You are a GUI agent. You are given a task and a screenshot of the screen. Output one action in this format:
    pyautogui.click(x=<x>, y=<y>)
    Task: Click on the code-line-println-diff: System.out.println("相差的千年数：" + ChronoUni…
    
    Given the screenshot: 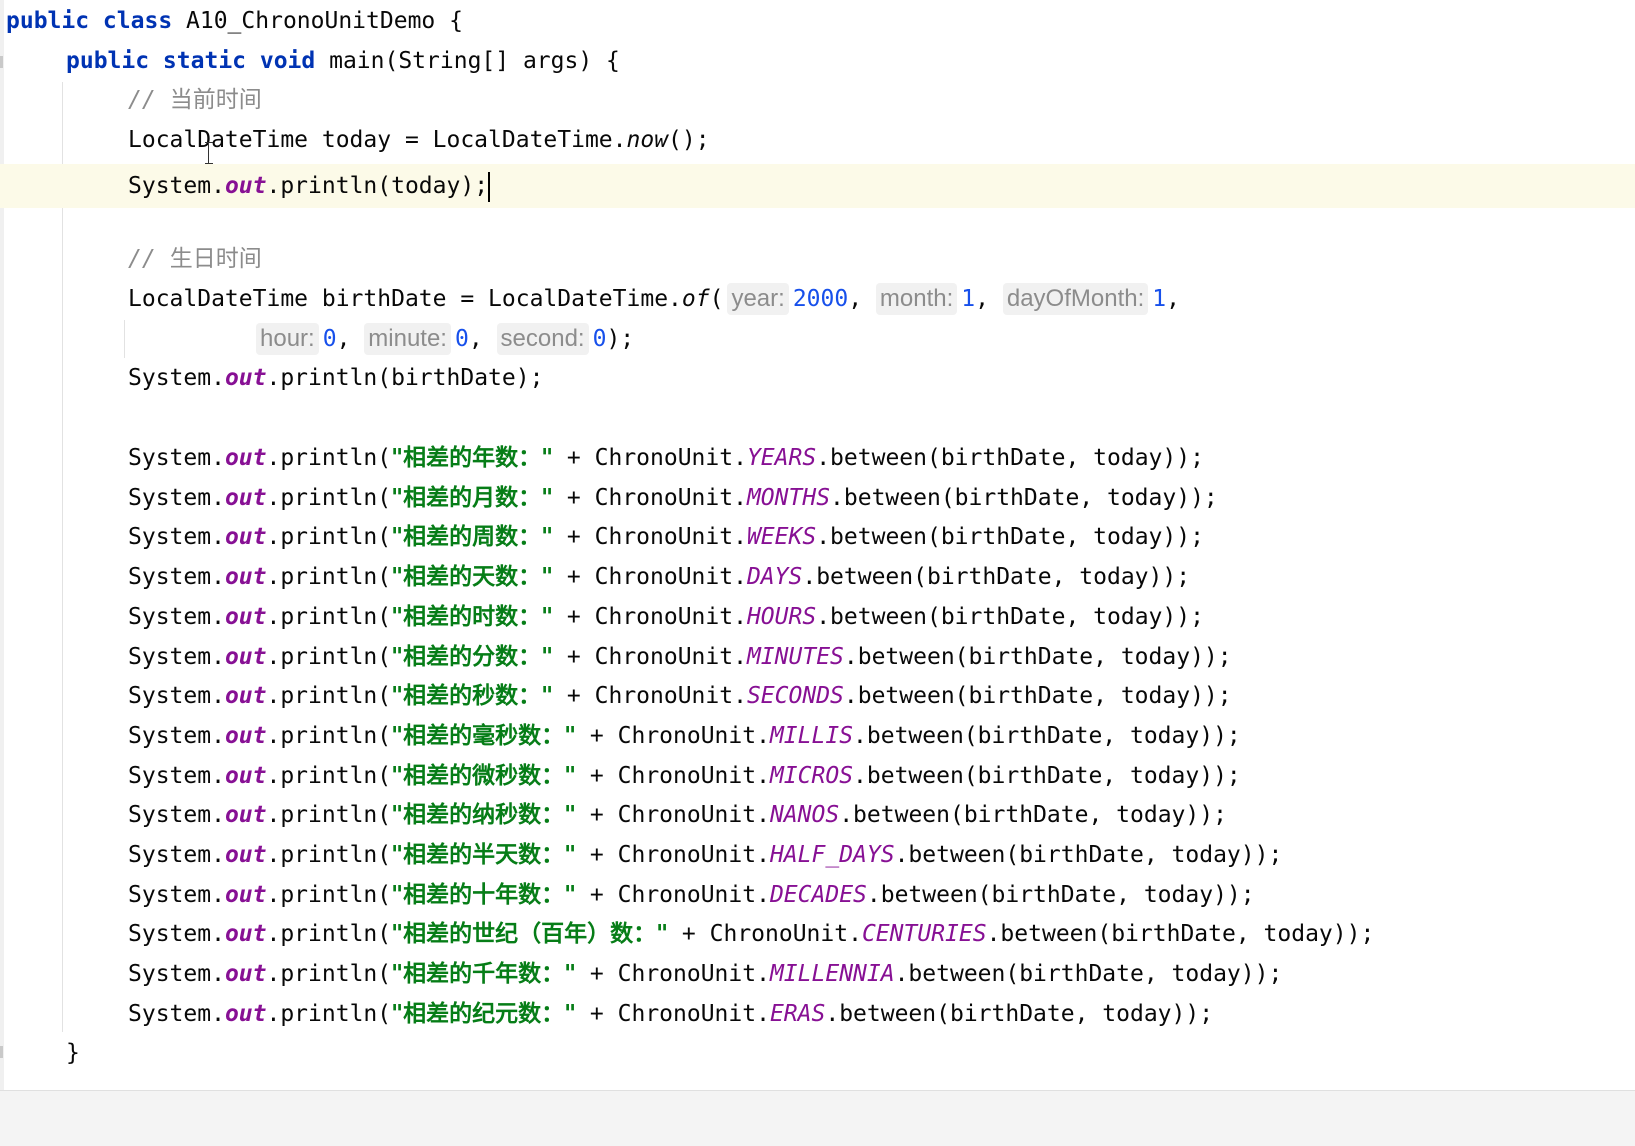 What is the action you would take?
    pyautogui.click(x=705, y=974)
    